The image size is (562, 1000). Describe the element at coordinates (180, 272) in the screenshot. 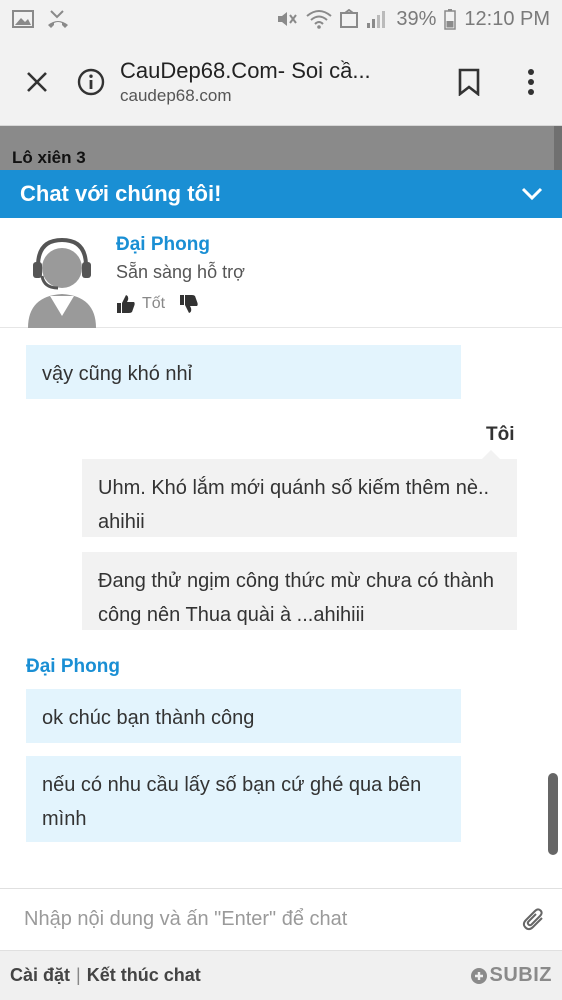

I see `agent-status: Sẵn sàng hỗ trợ` at that location.